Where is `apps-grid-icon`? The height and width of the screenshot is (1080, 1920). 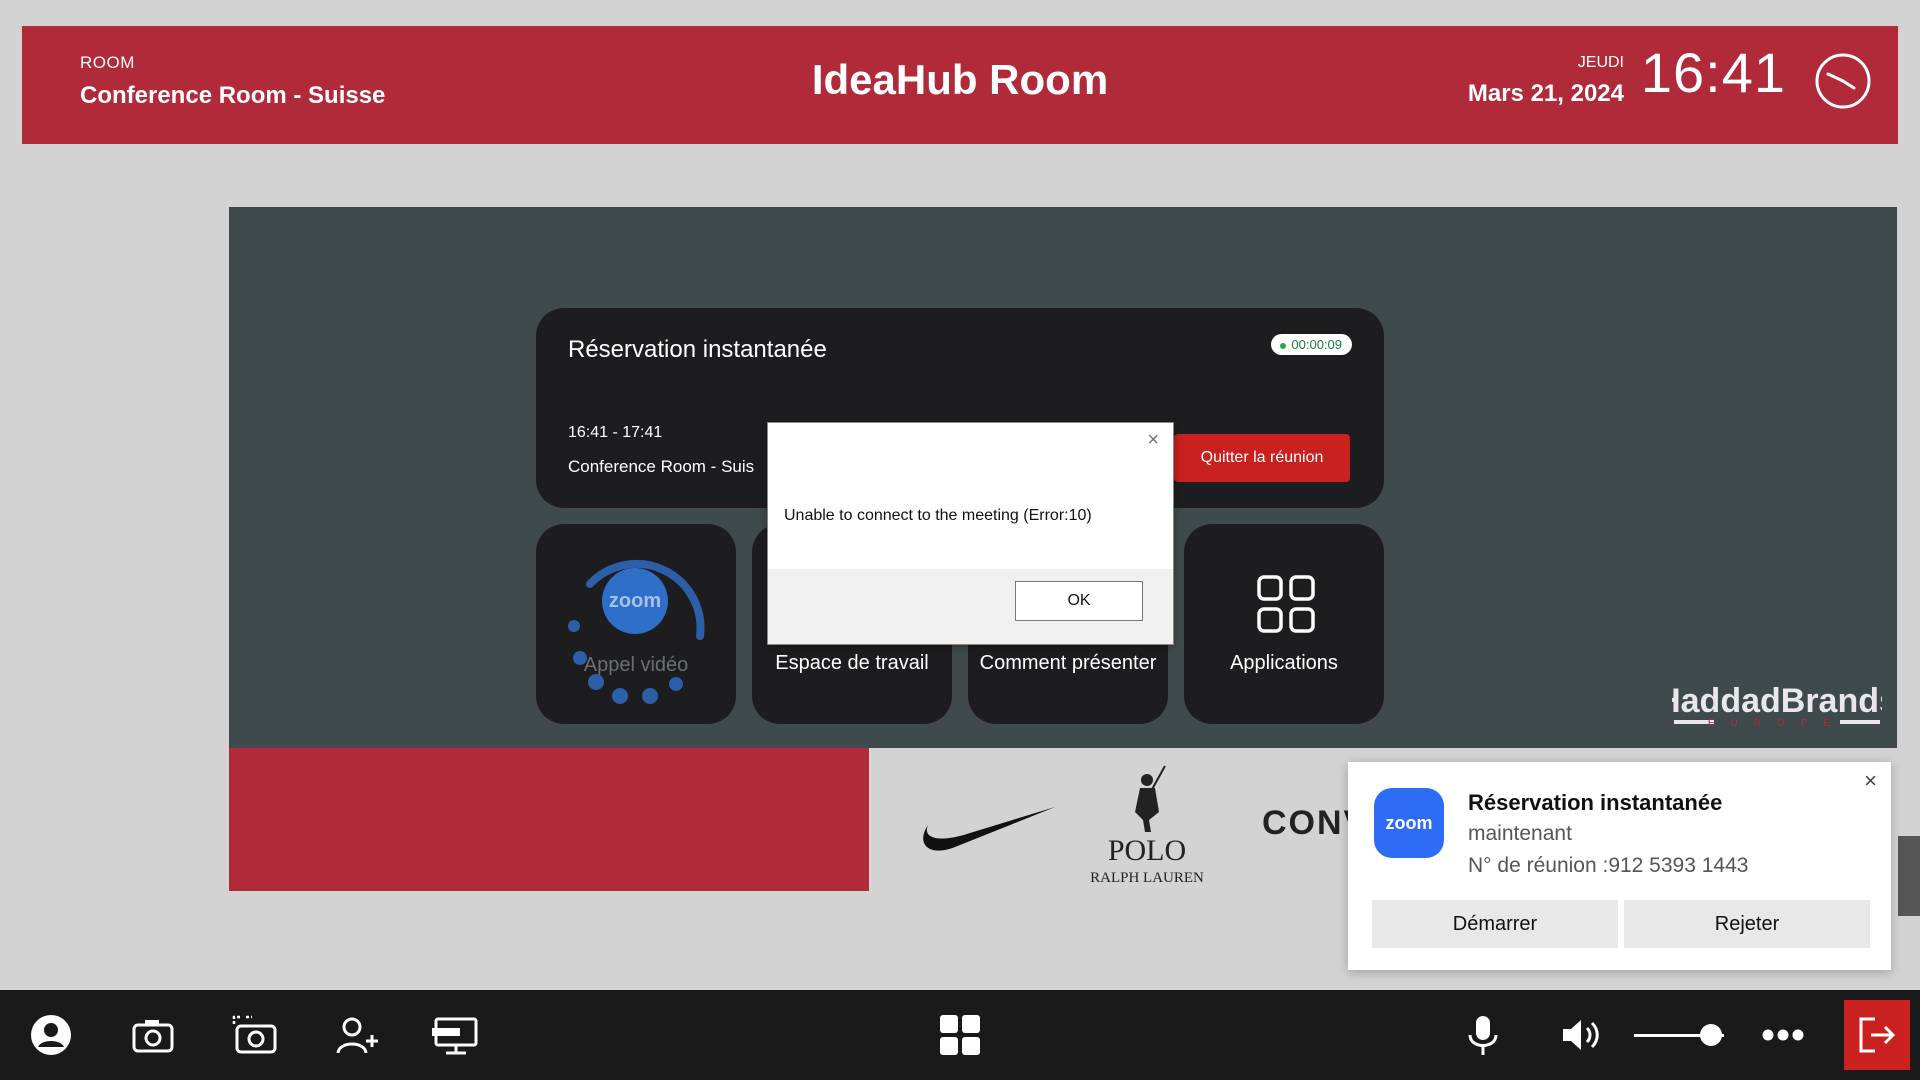
apps-grid-icon is located at coordinates (960, 1035).